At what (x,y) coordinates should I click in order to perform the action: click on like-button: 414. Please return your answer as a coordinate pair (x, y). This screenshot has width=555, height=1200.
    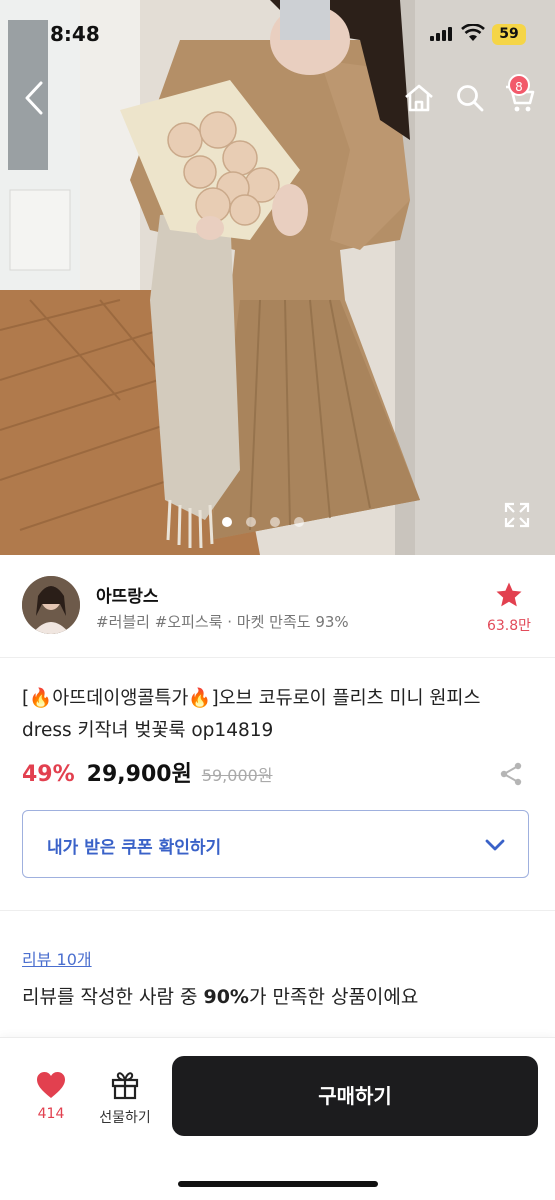
    Looking at the image, I should click on (51, 1096).